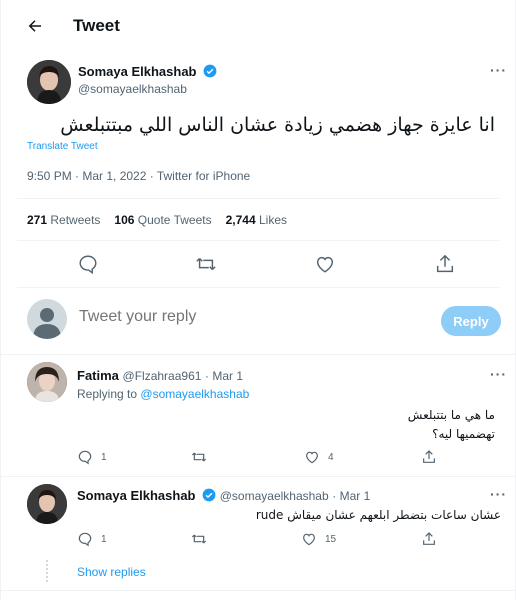  Describe the element at coordinates (47, 571) in the screenshot. I see `thread-dots` at that location.